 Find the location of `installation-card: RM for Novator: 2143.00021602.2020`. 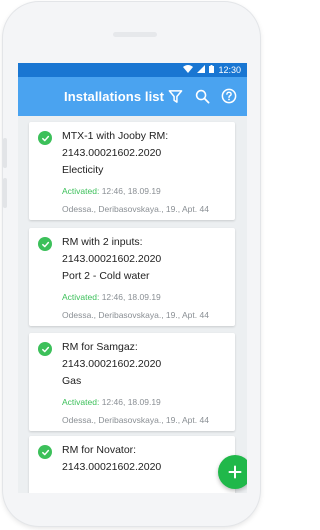

installation-card: RM for Novator: 2143.00021602.2020 is located at coordinates (132, 464).